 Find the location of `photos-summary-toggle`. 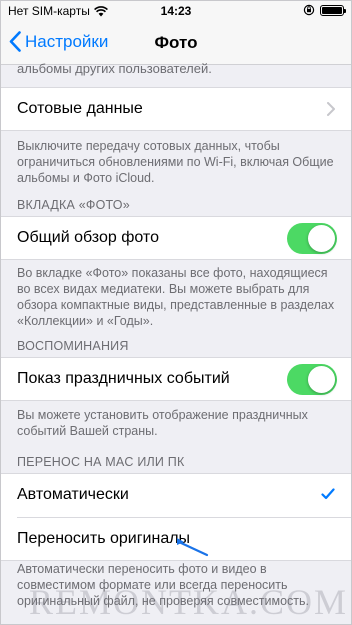

photos-summary-toggle is located at coordinates (312, 238).